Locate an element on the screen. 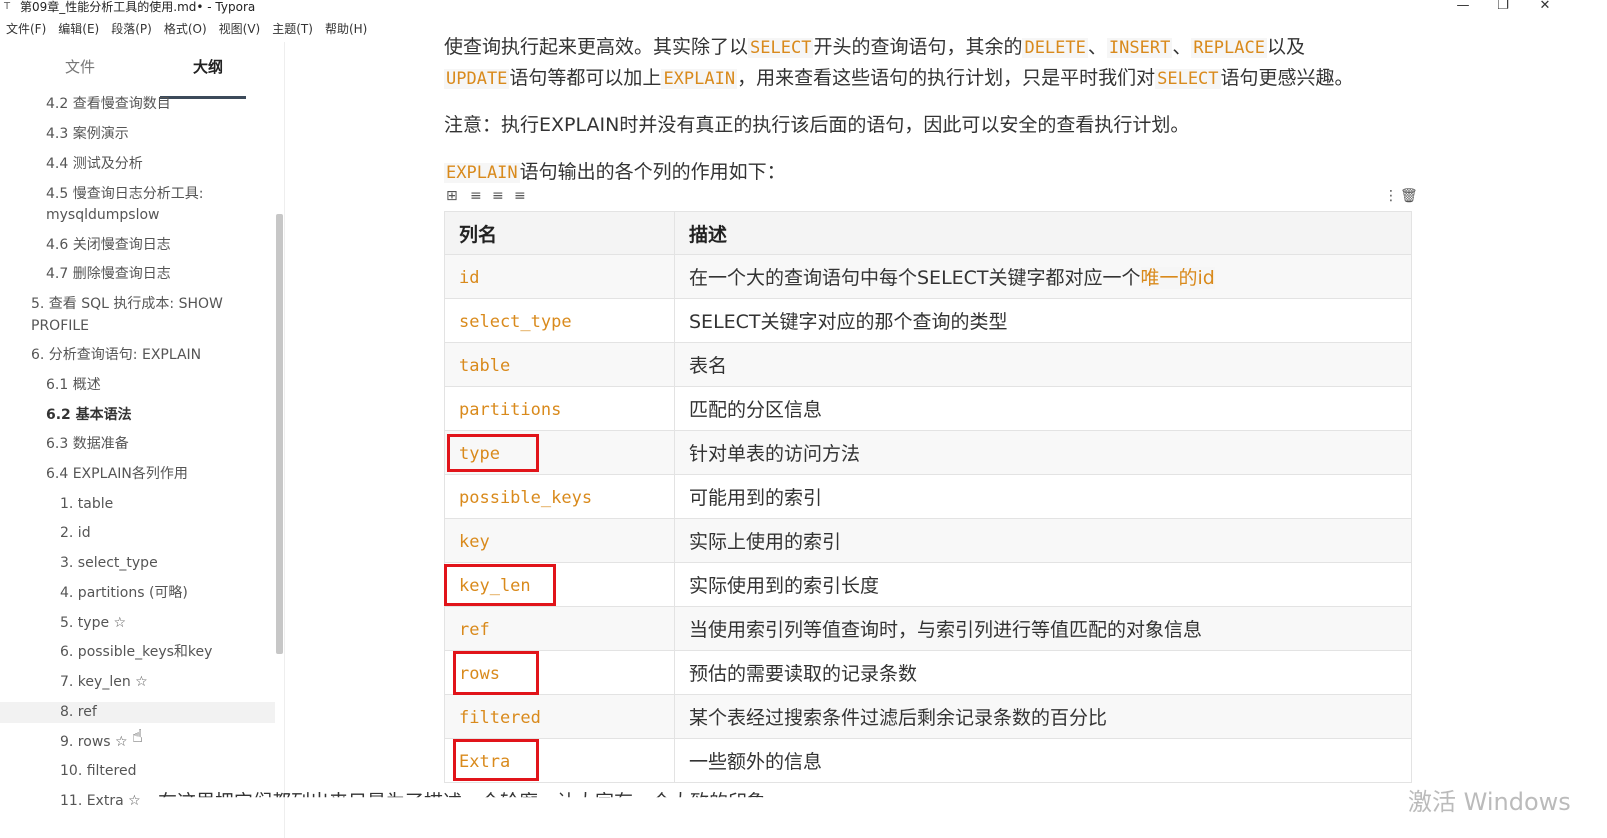  outline-item-hover: 8. ref is located at coordinates (137, 712).